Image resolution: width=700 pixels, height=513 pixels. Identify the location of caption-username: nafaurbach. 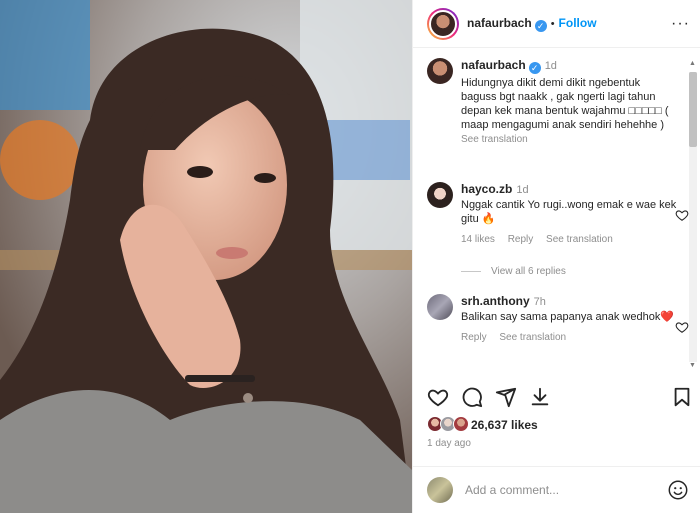
(493, 65).